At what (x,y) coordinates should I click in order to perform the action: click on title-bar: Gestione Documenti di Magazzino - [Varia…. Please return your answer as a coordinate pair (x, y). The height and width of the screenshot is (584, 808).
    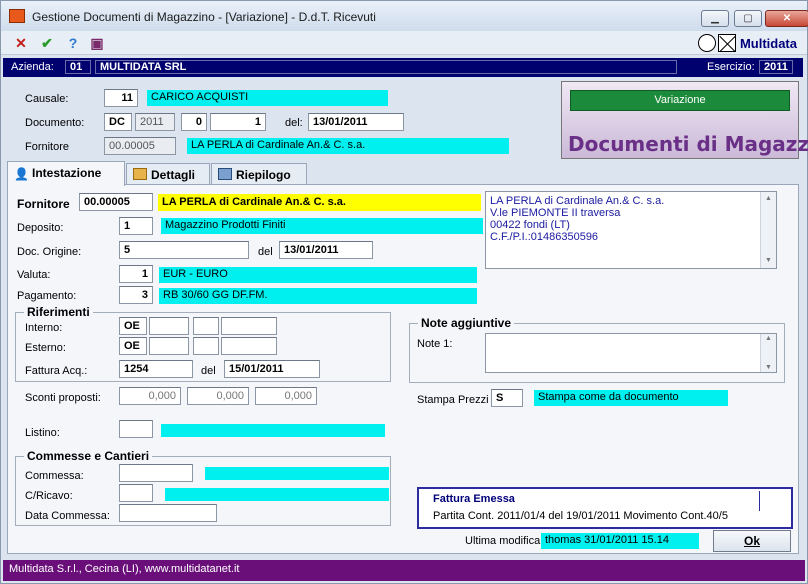
    Looking at the image, I should click on (404, 16).